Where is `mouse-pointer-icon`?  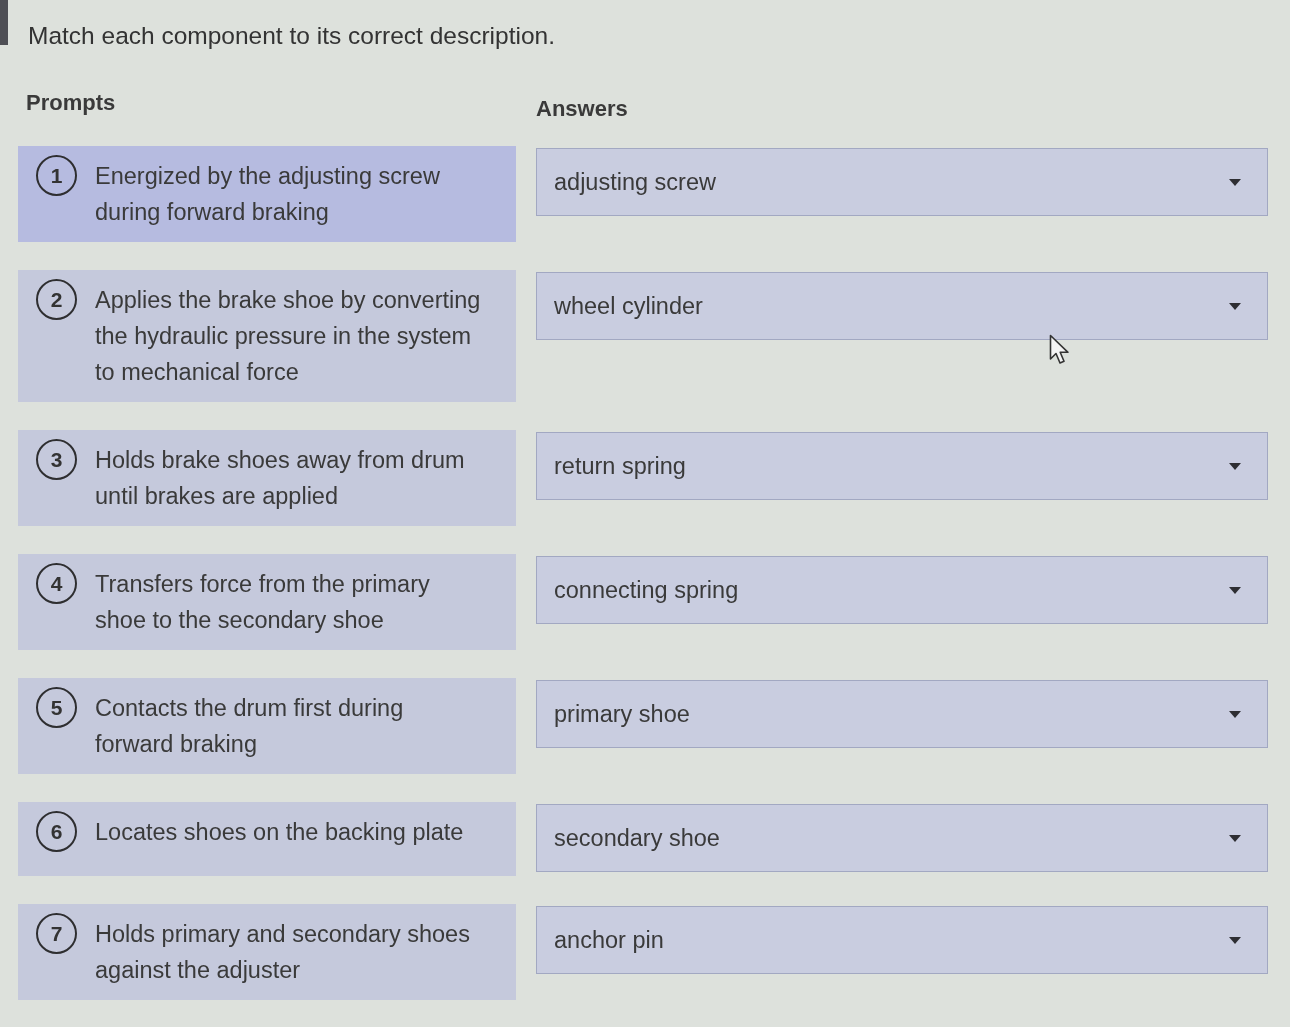
mouse-pointer-icon is located at coordinates (1060, 350).